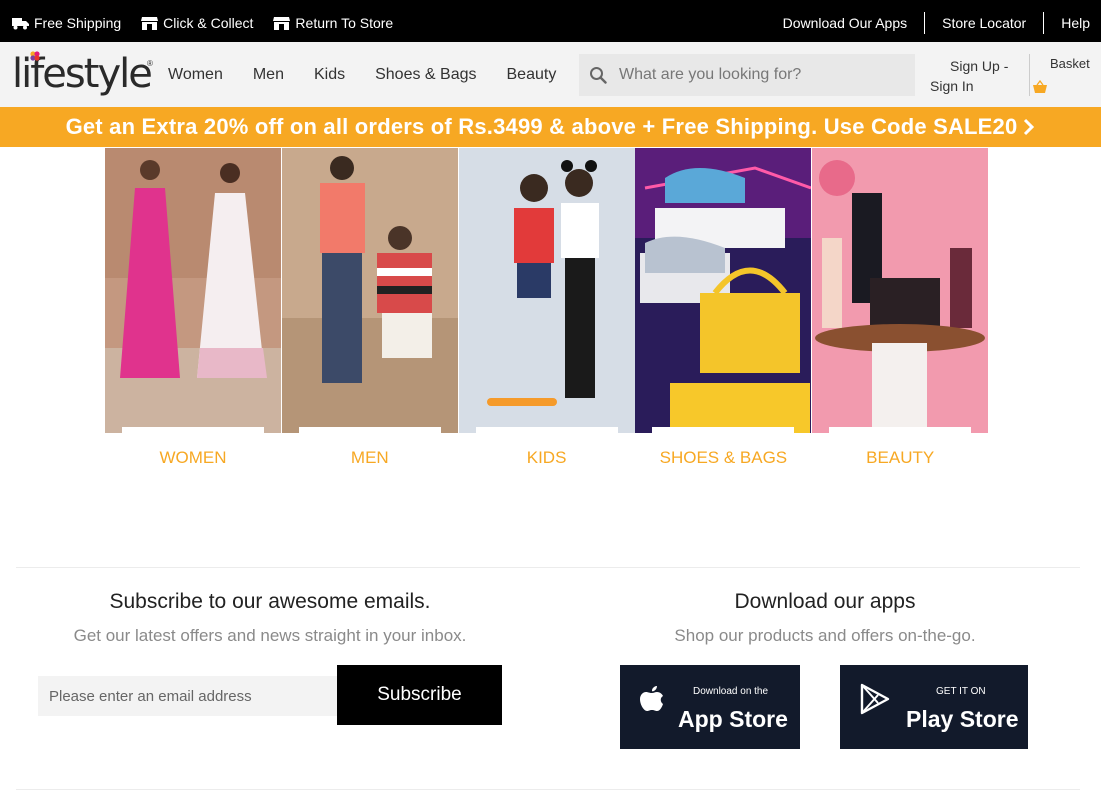 This screenshot has height=796, width=1101. Describe the element at coordinates (20, 24) in the screenshot. I see `truck-icon` at that location.